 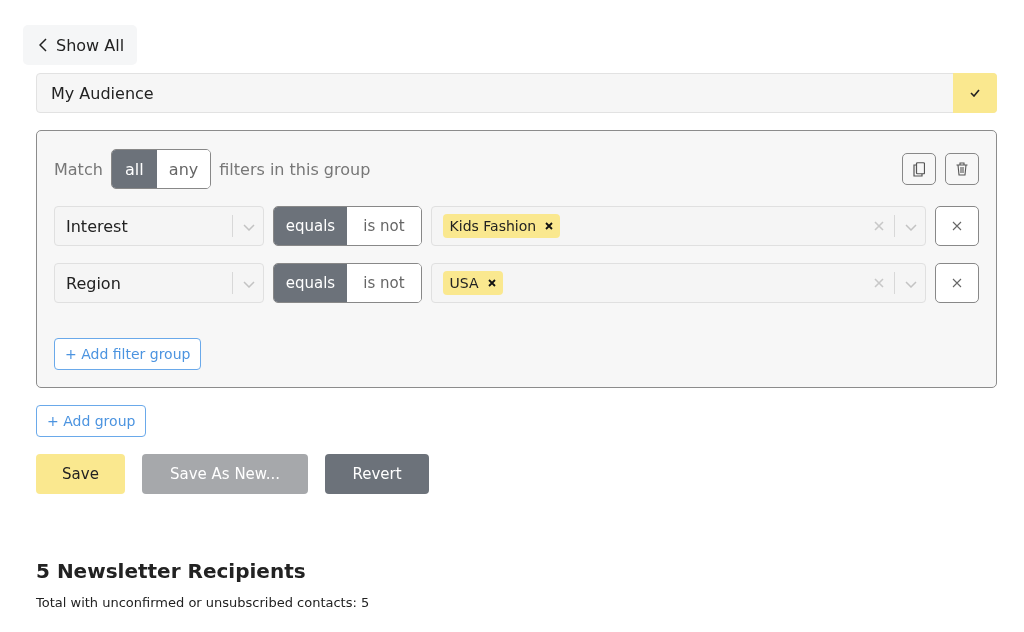 I want to click on toggle-option: any, so click(x=183, y=169).